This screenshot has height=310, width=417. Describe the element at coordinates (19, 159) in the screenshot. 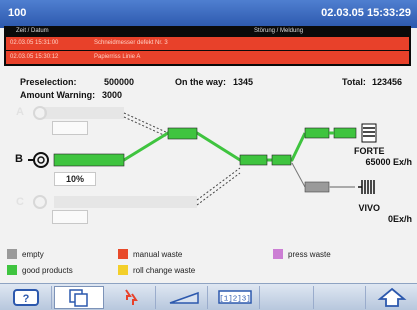

I see `lane-b-letter: B` at that location.